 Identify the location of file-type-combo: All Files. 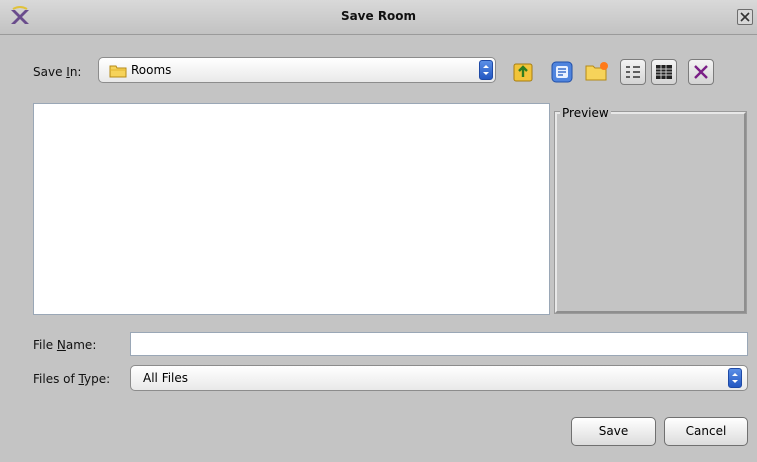
(439, 378).